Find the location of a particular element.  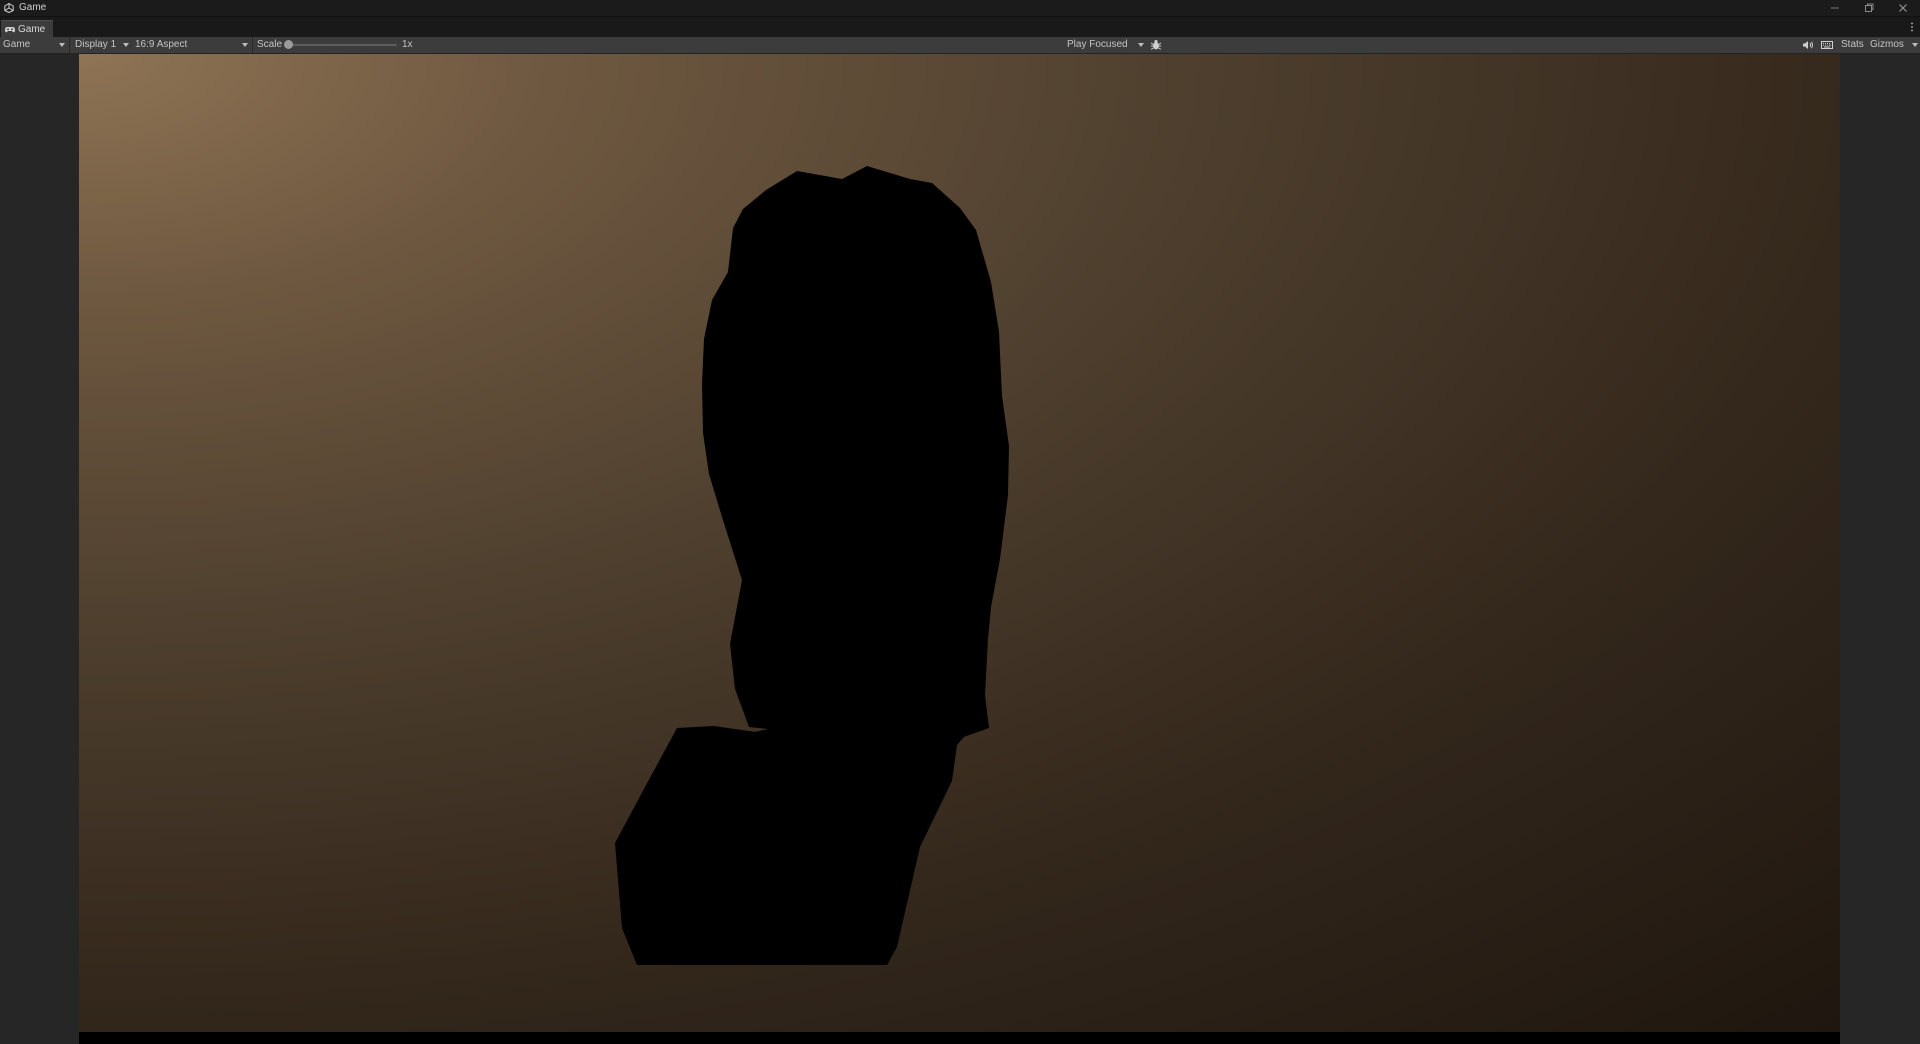

display-dropdown: Display 1 is located at coordinates (103, 45).